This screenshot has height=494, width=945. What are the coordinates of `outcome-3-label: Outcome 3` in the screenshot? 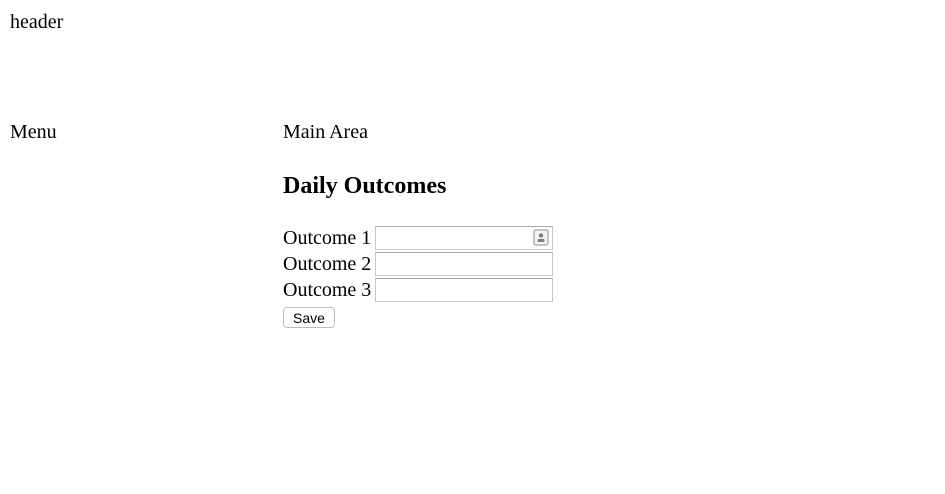 It's located at (327, 290).